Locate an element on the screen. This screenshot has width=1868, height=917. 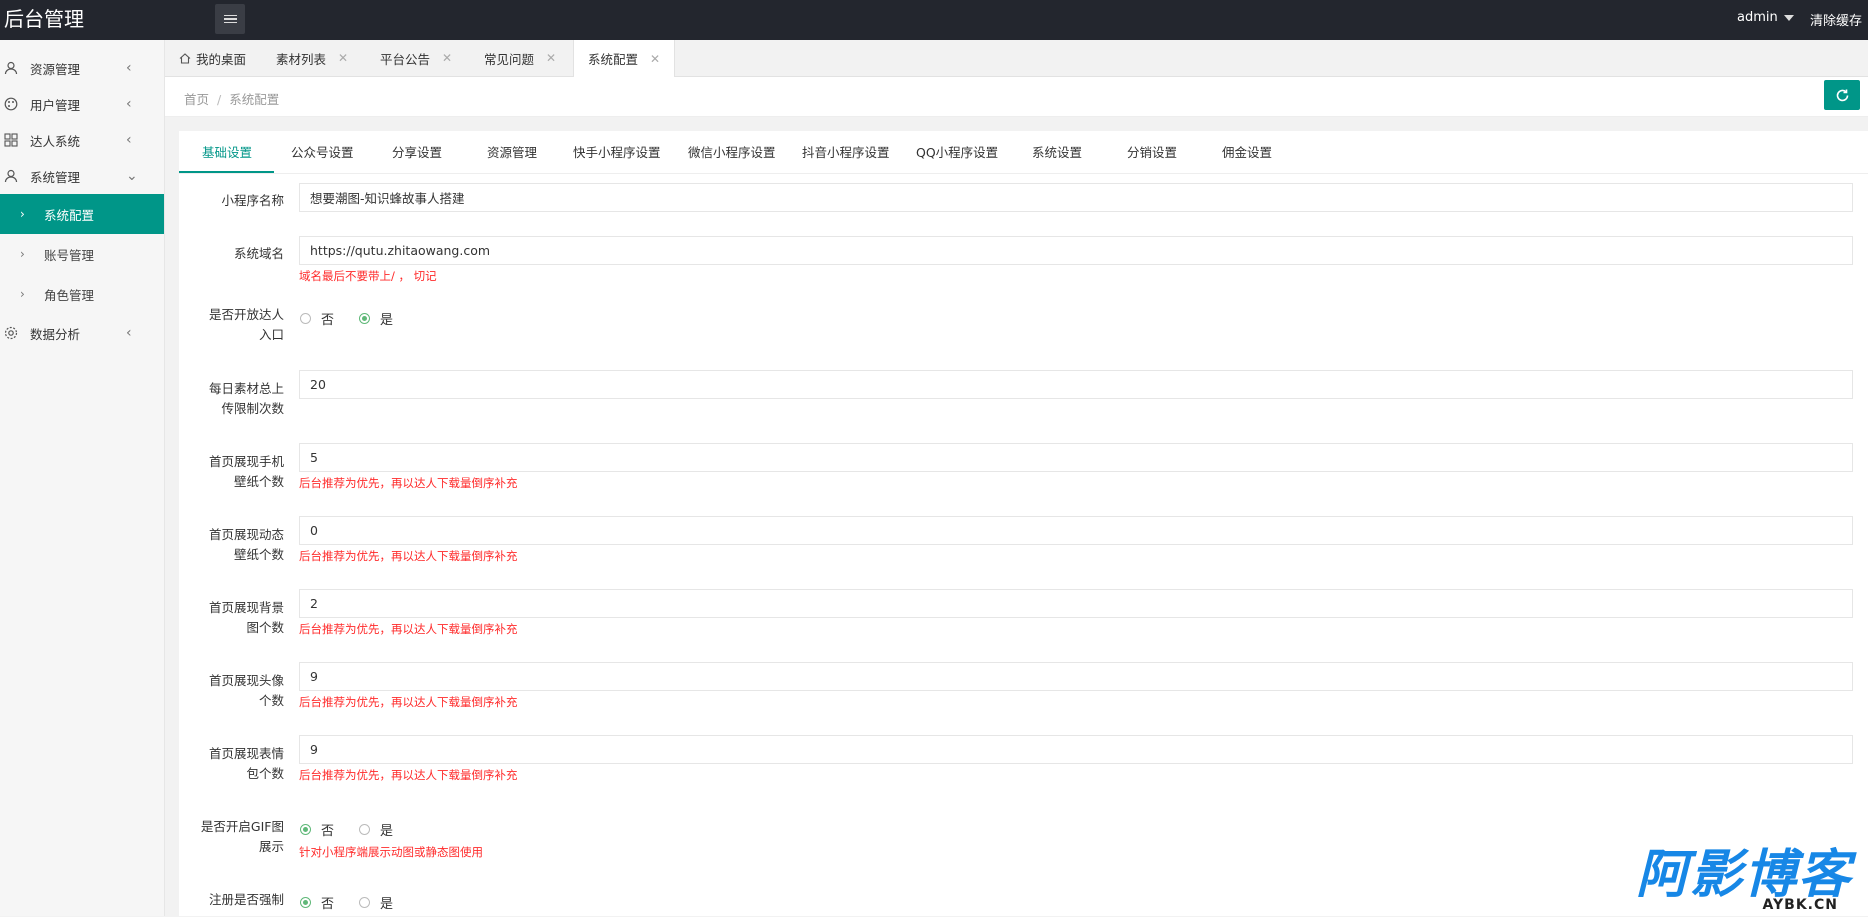
config-tab-share: 分享设置 is located at coordinates (417, 151).